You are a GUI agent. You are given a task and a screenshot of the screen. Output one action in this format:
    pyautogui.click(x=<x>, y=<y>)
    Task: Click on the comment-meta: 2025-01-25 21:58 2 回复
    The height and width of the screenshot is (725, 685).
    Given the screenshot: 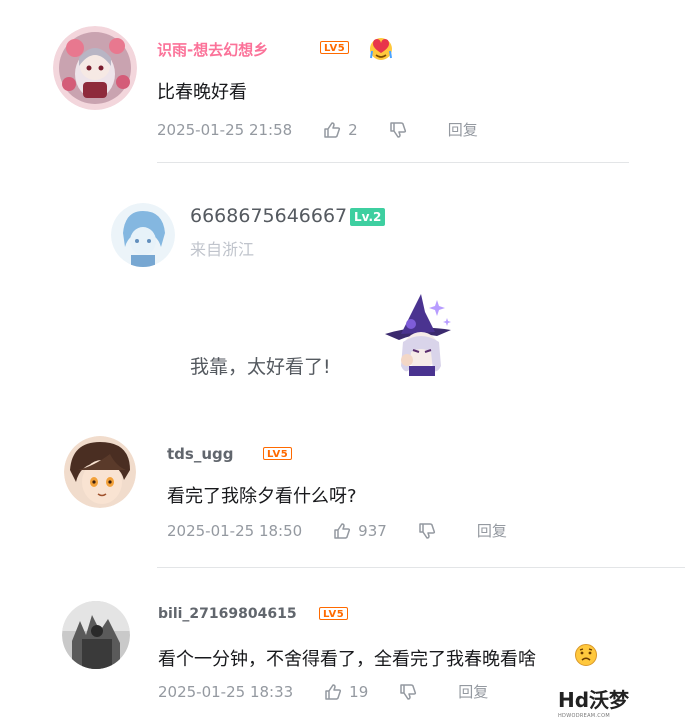 What is the action you would take?
    pyautogui.click(x=317, y=129)
    